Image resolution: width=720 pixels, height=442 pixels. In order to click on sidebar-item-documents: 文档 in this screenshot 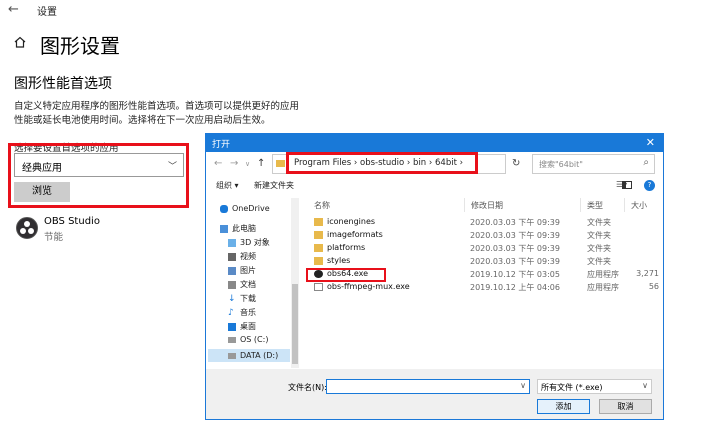, I will do `click(242, 284)`.